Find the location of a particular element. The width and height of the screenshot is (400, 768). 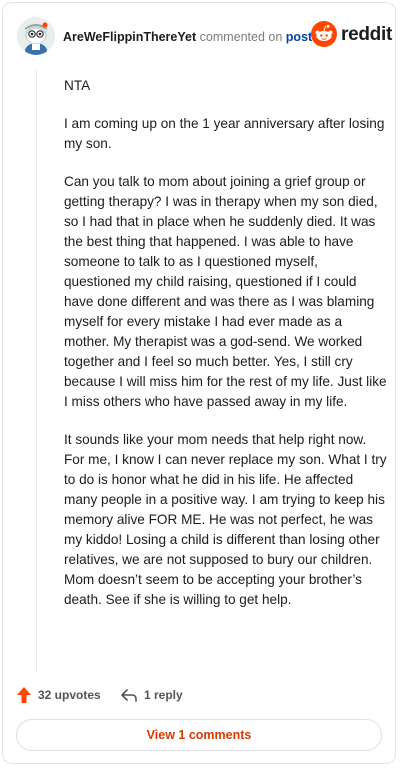

action-text: commented on is located at coordinates (241, 37).